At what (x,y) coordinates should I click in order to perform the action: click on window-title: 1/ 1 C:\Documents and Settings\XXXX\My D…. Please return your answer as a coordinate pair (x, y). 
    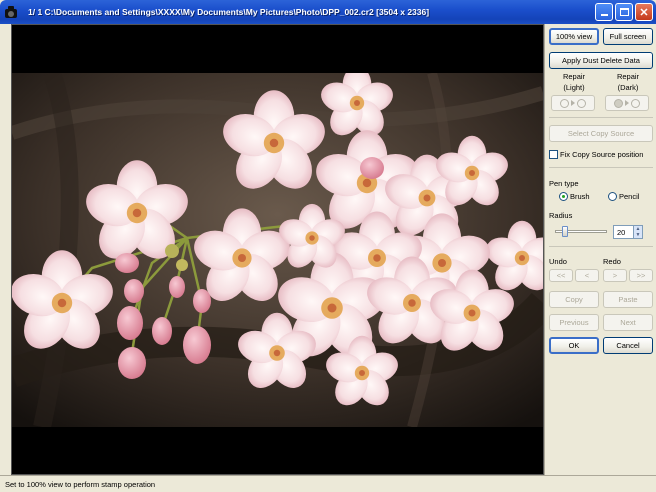
    Looking at the image, I should click on (229, 12).